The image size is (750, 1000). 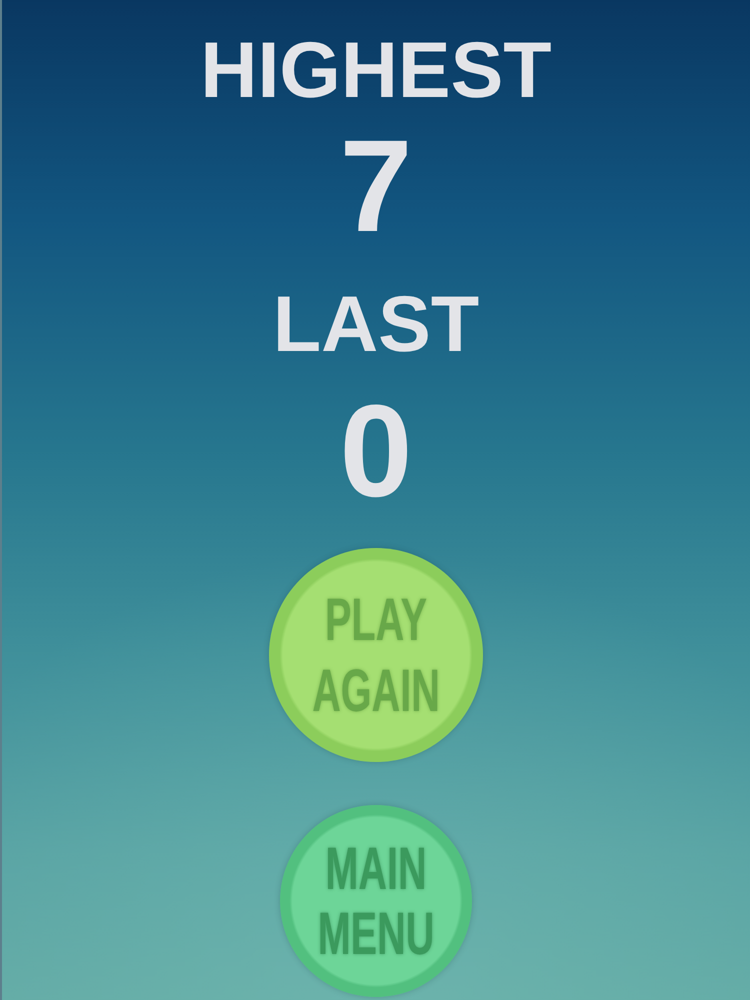 I want to click on play-again-button: PLAY AGAIN, so click(x=376, y=655).